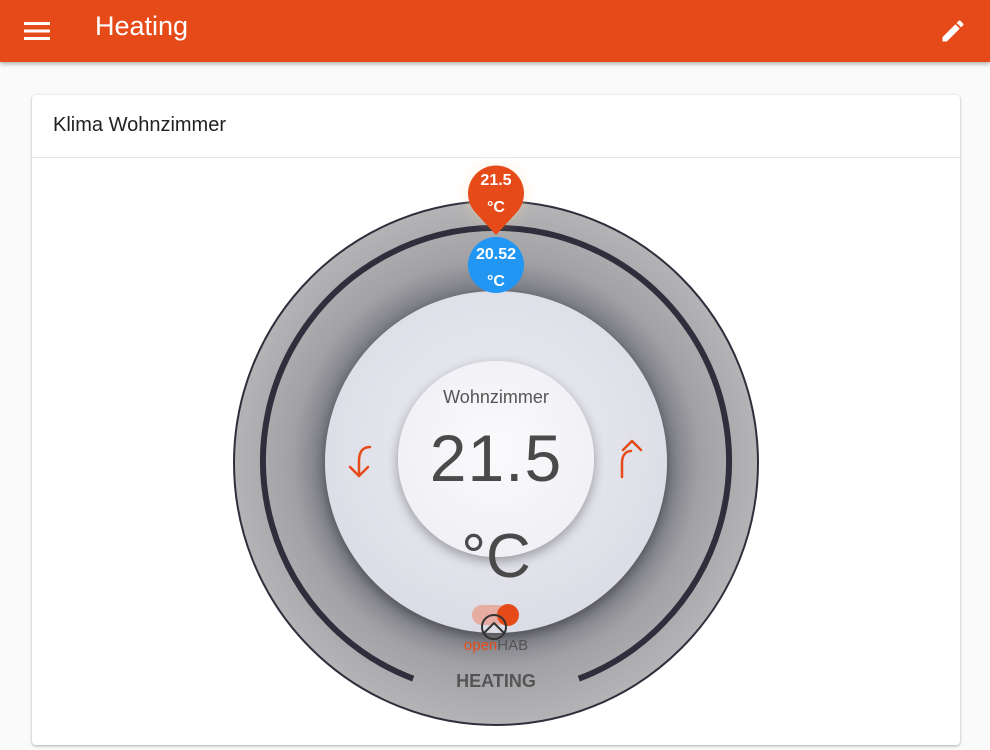 The image size is (990, 750). Describe the element at coordinates (496, 397) in the screenshot. I see `room-name: Wohnzimmer` at that location.